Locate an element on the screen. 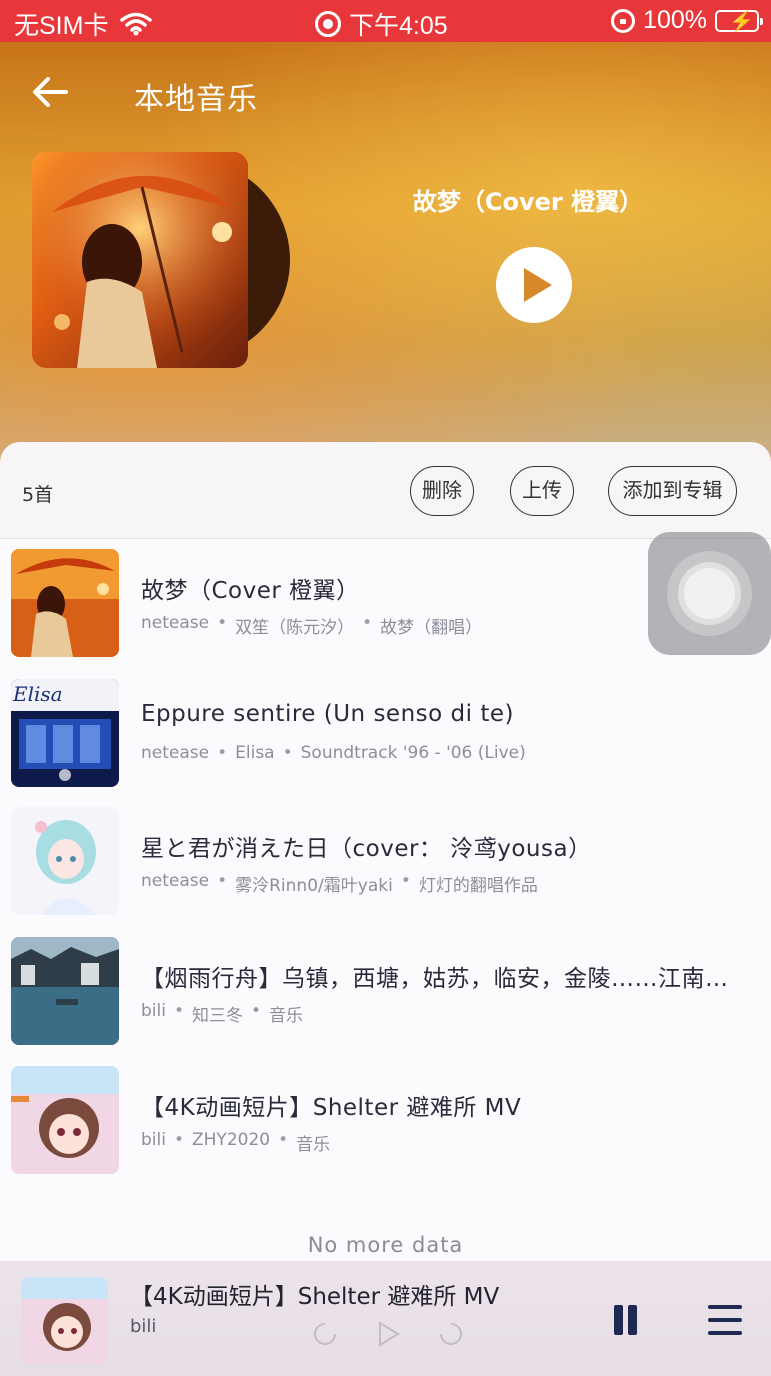 This screenshot has width=771, height=1376. mini-player: 【4K动画短片】Shelter 避难所 MV bili is located at coordinates (385, 1318).